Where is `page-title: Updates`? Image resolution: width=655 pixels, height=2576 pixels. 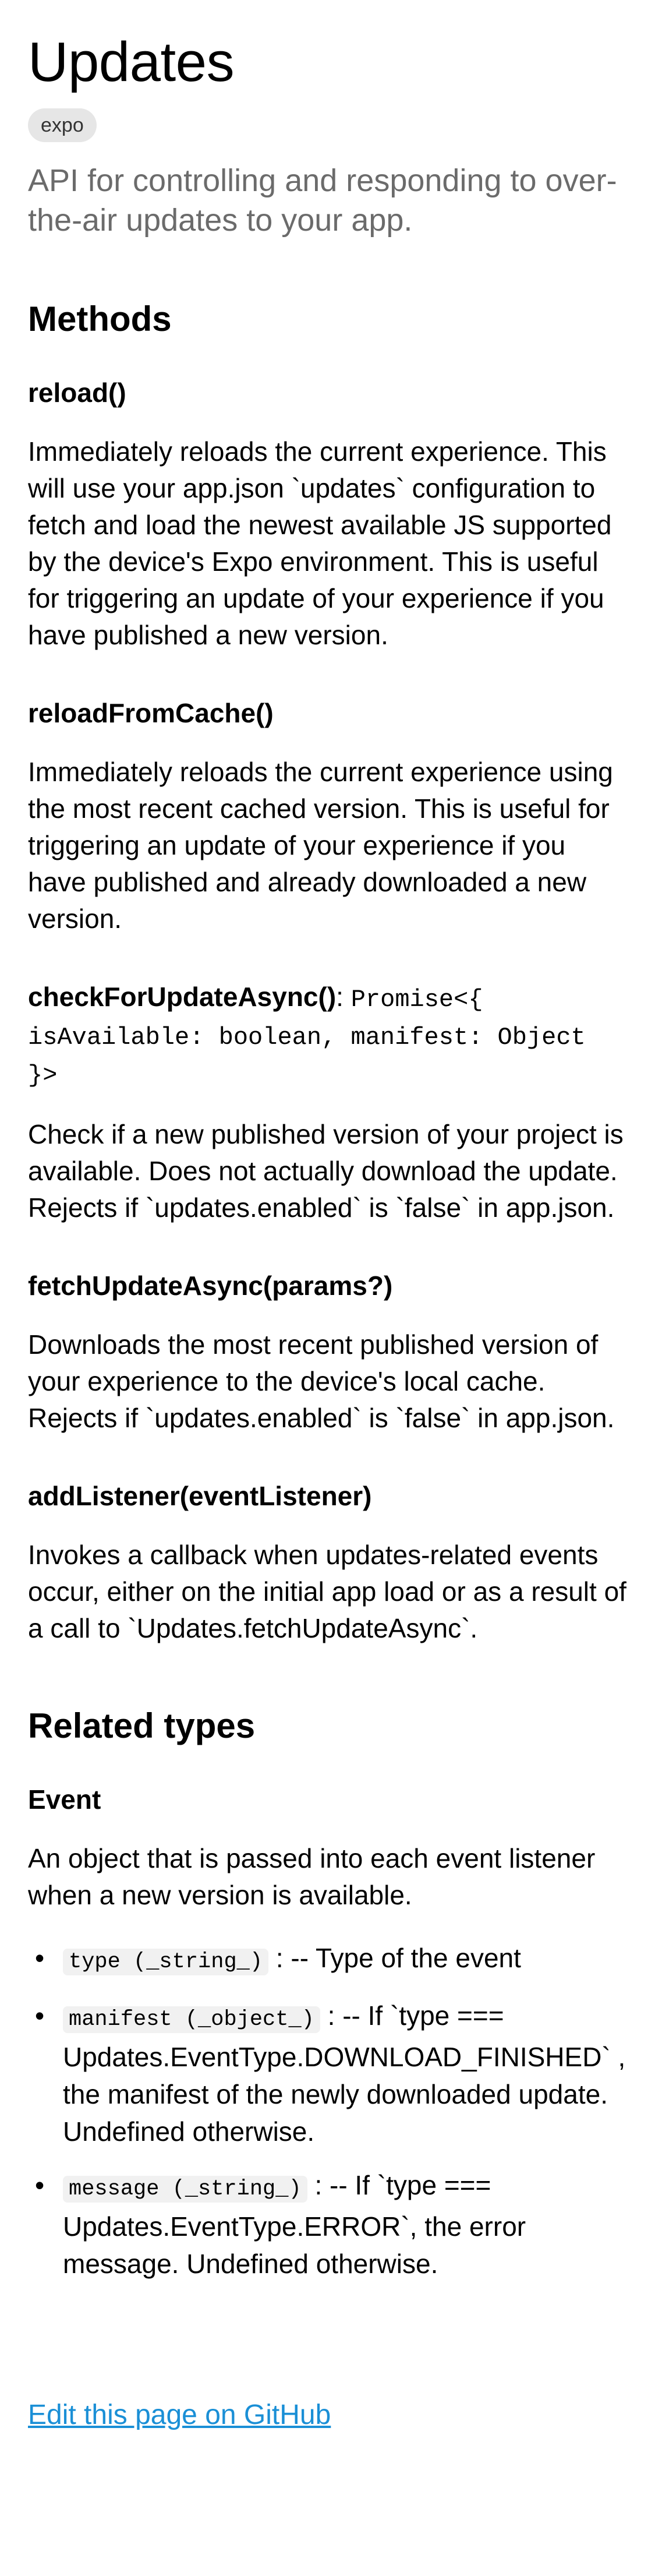
page-title: Updates is located at coordinates (131, 62).